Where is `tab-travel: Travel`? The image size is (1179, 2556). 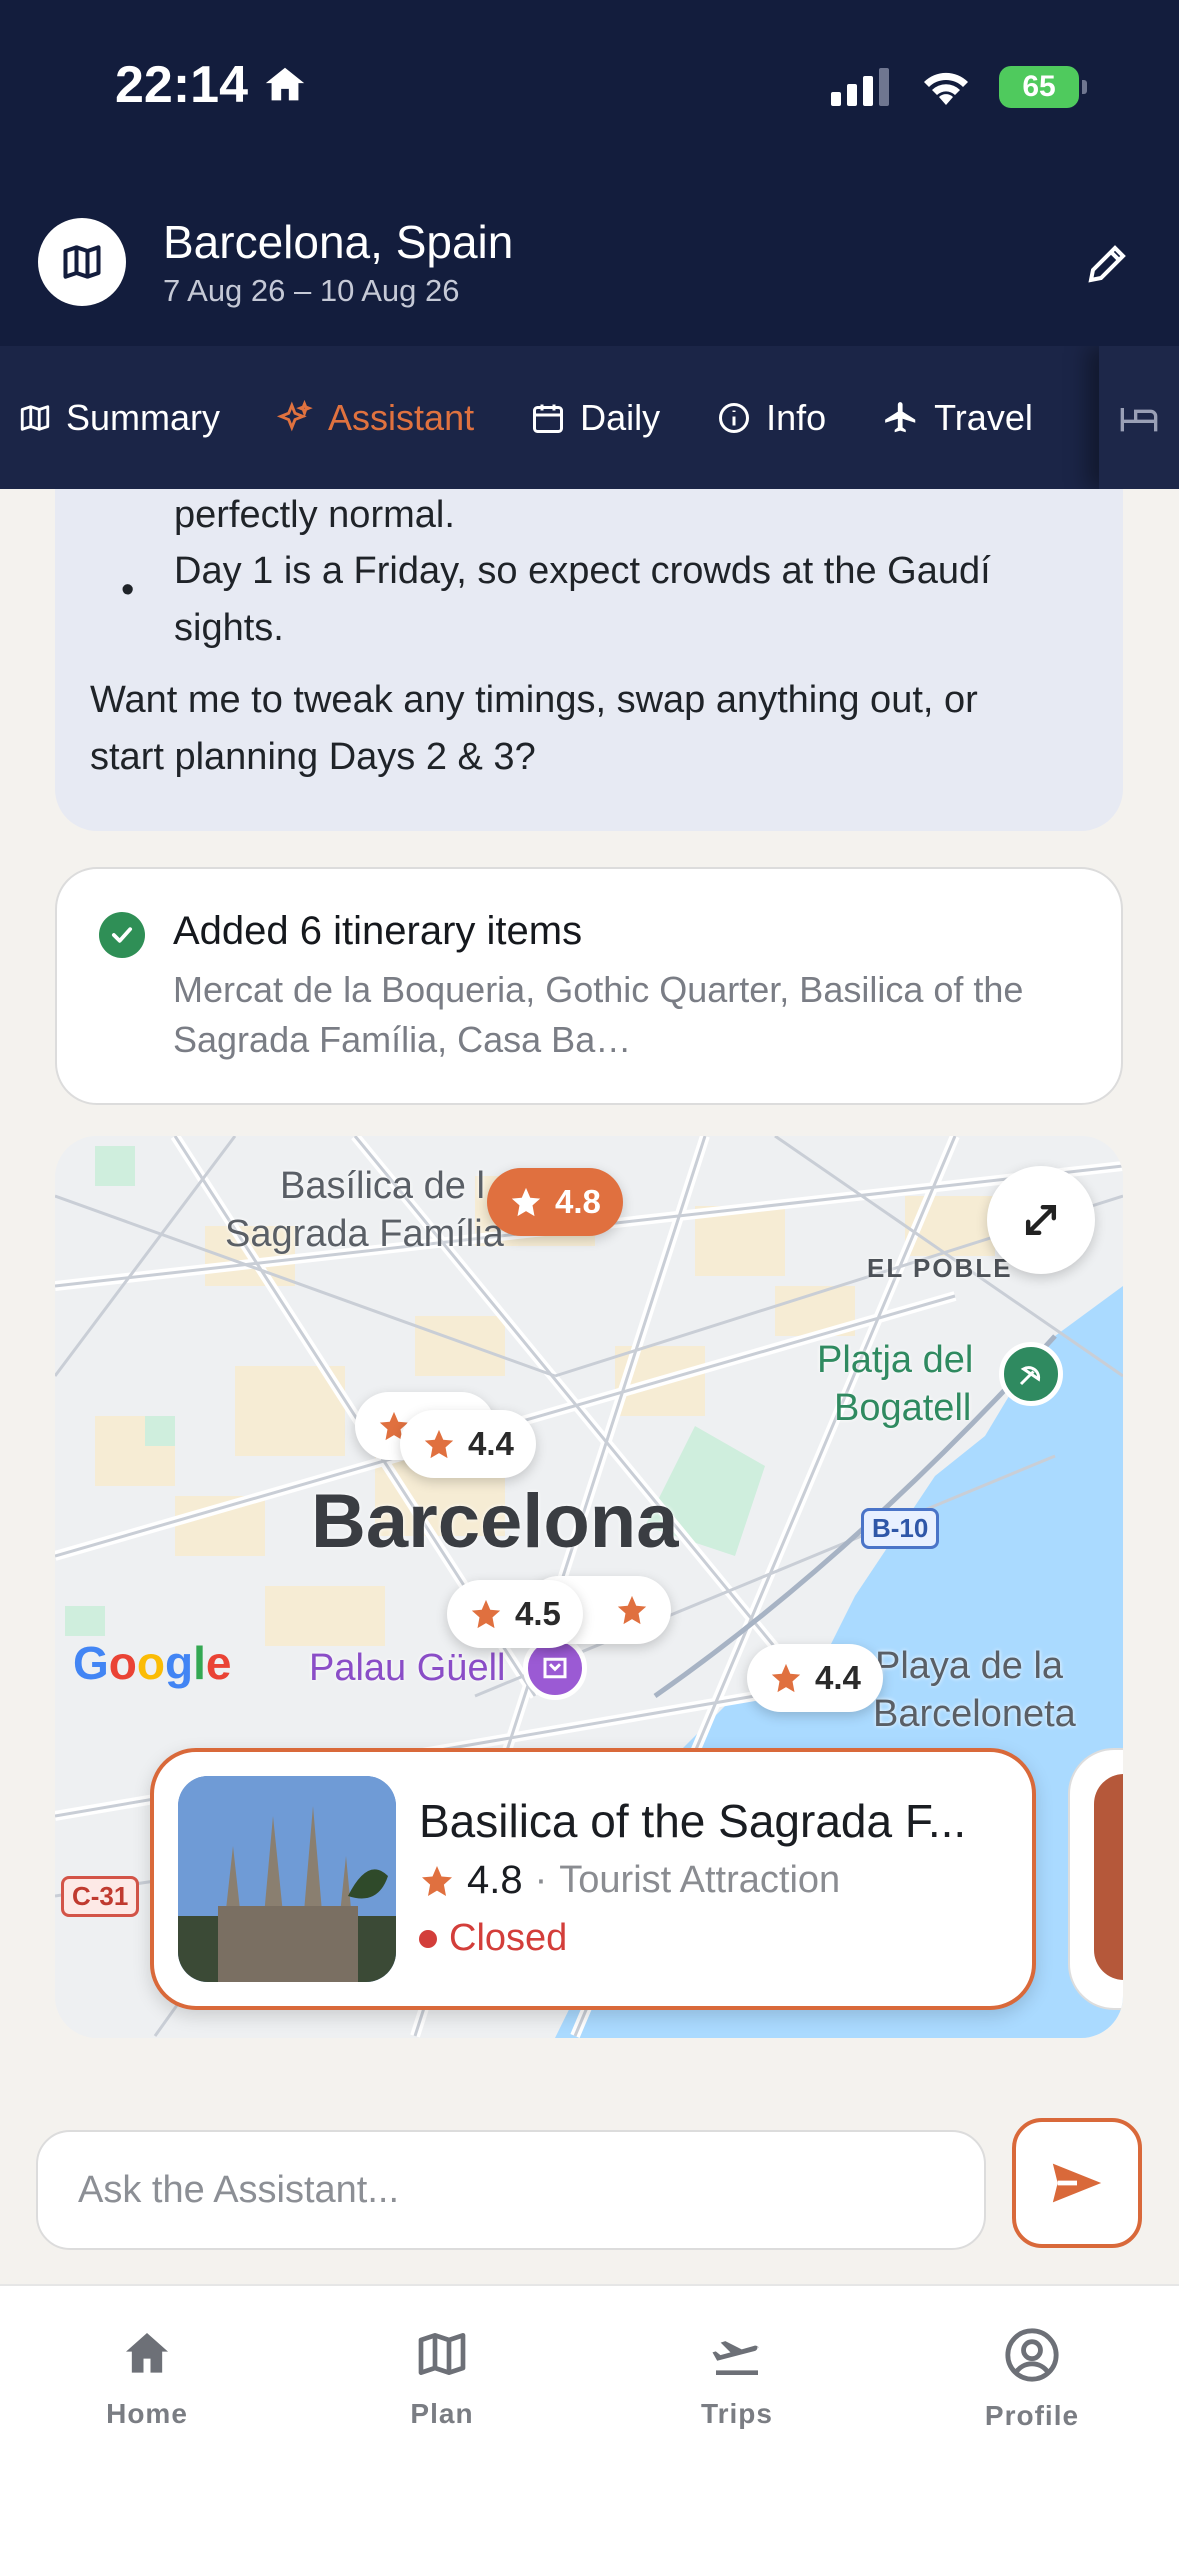
tab-travel: Travel is located at coordinates (929, 417).